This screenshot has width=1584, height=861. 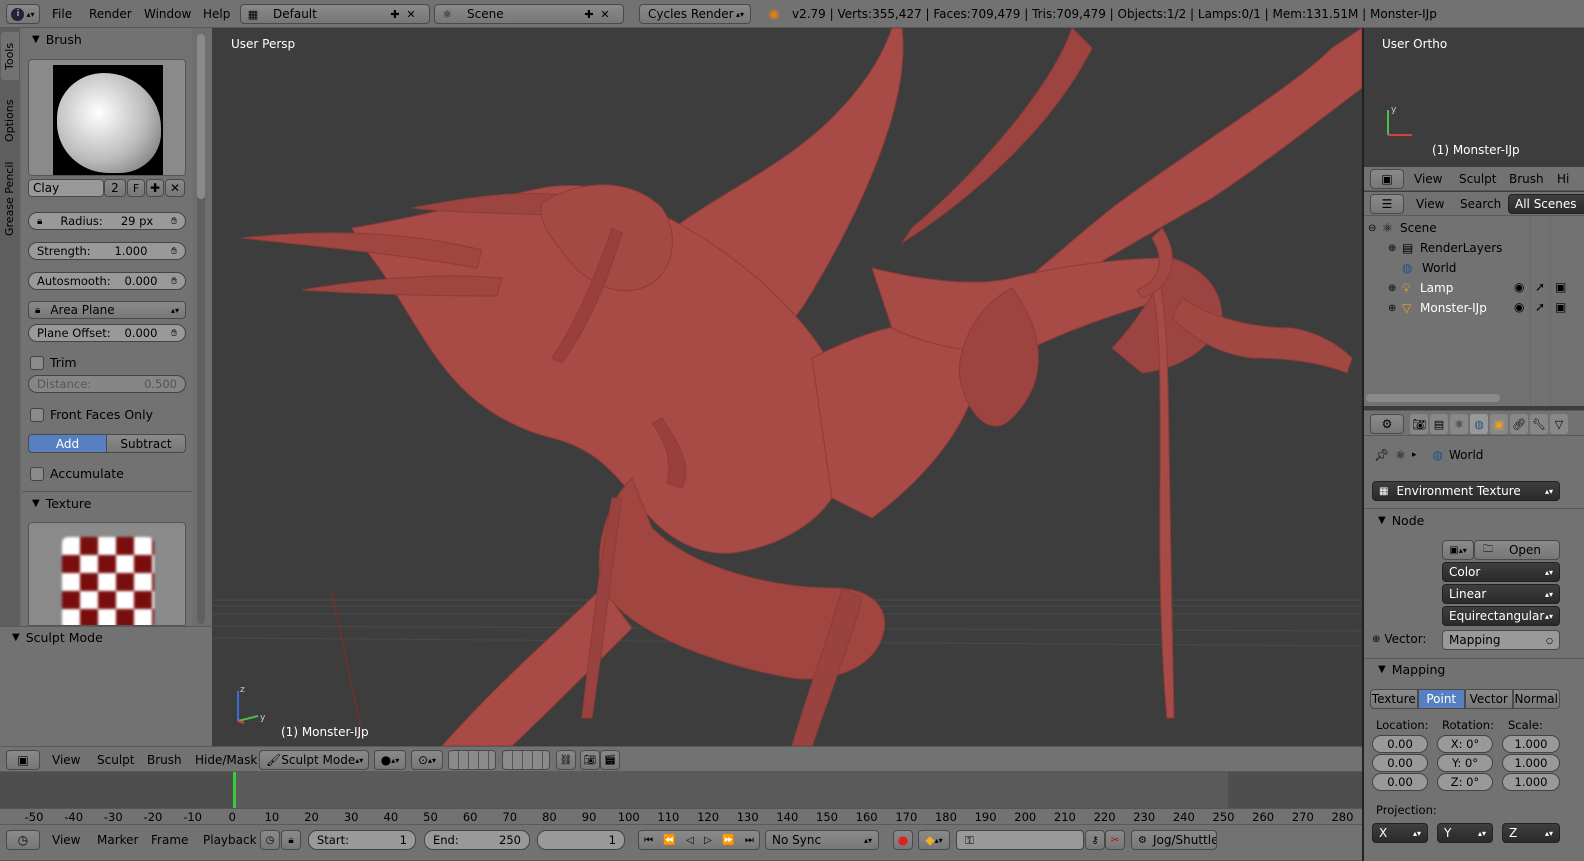 What do you see at coordinates (690, 840) in the screenshot?
I see `play-reverse-icon: ◁` at bounding box center [690, 840].